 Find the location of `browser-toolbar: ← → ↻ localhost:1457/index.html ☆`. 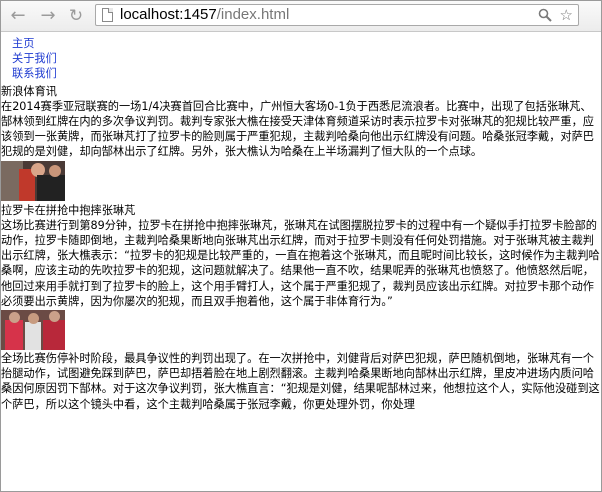

browser-toolbar: ← → ↻ localhost:1457/index.html ☆ is located at coordinates (301, 16).